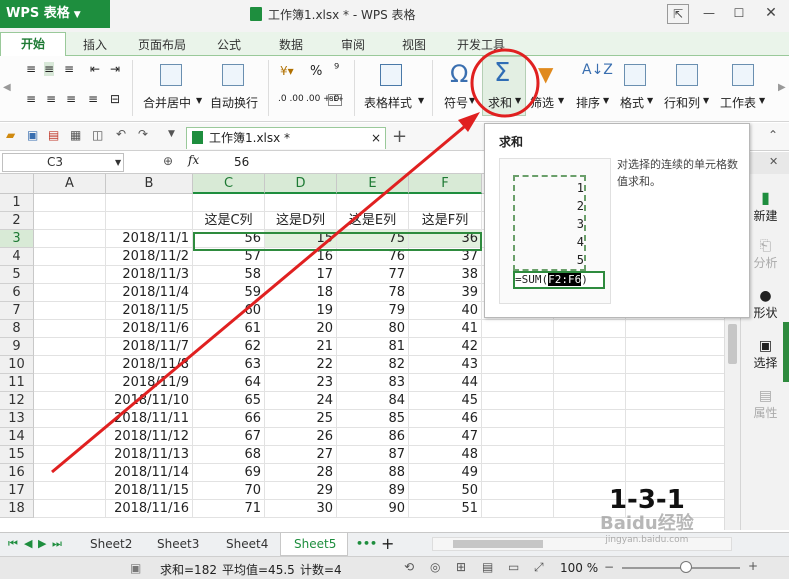 The width and height of the screenshot is (789, 579). Describe the element at coordinates (57, 544) in the screenshot. I see `last-sheet-icon: ⏭` at that location.